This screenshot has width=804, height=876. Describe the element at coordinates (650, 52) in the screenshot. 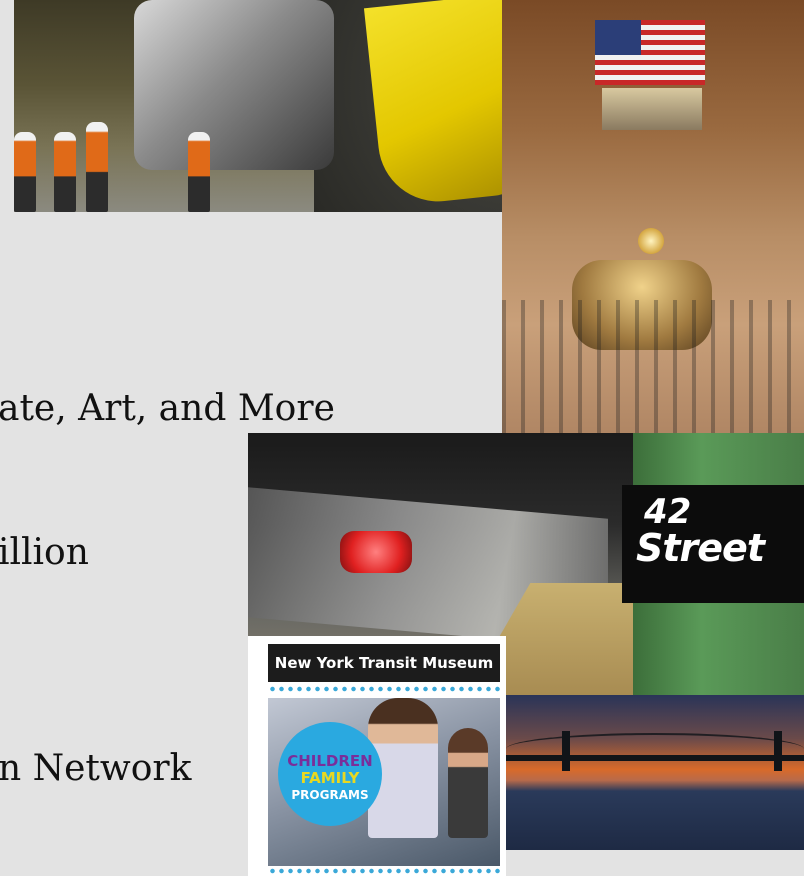

I see `american-flag` at that location.